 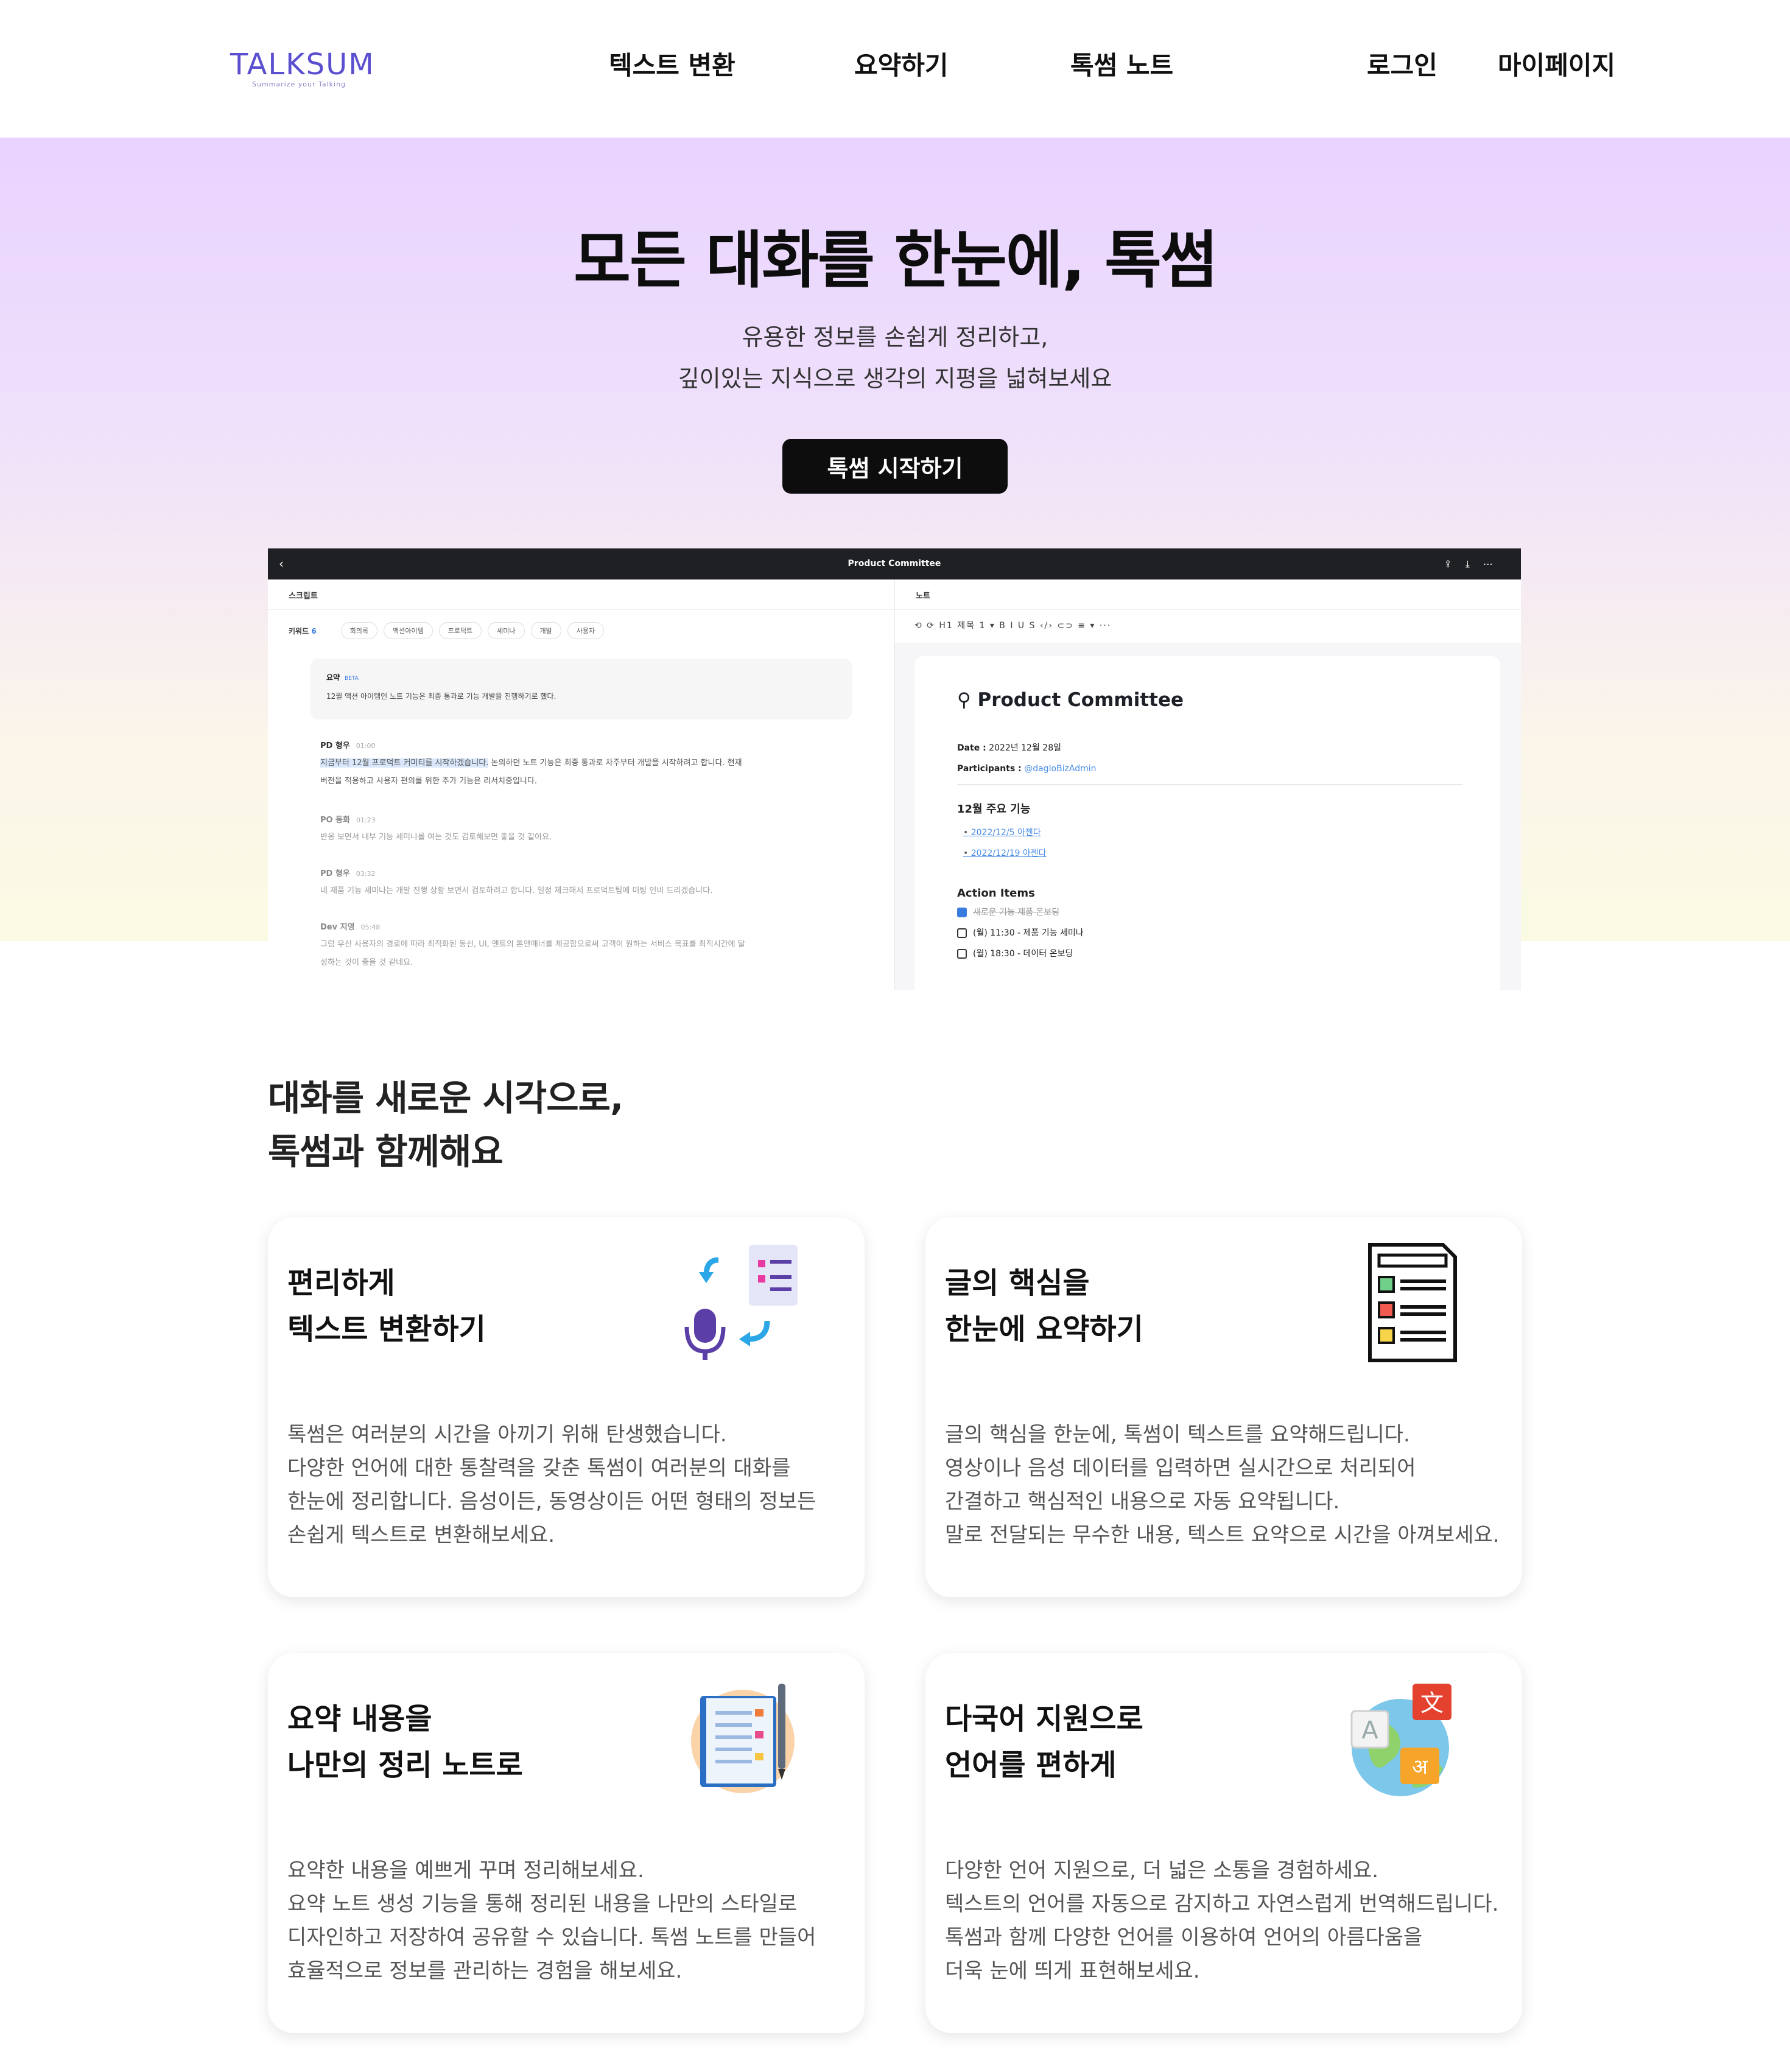 I want to click on keyword-chip: 프로덕트, so click(x=460, y=630).